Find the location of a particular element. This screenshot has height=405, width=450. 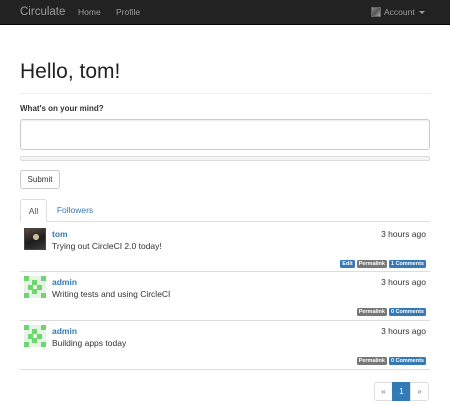

submit-button: Submit is located at coordinates (40, 179).